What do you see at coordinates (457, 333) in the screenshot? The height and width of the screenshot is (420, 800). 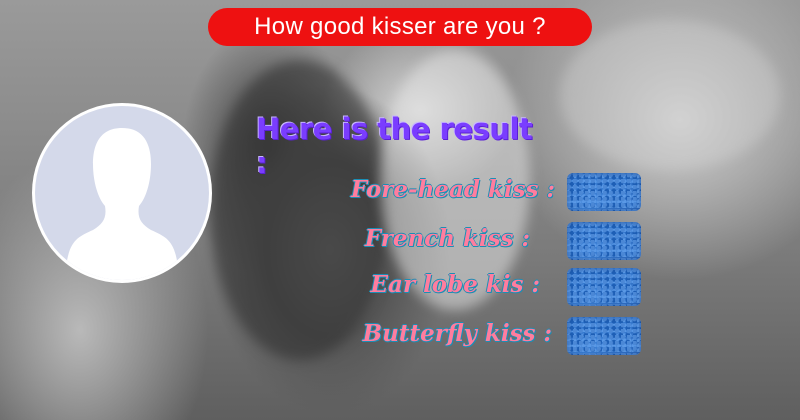 I see `butterfly-kiss-label: Butterfly kiss :` at bounding box center [457, 333].